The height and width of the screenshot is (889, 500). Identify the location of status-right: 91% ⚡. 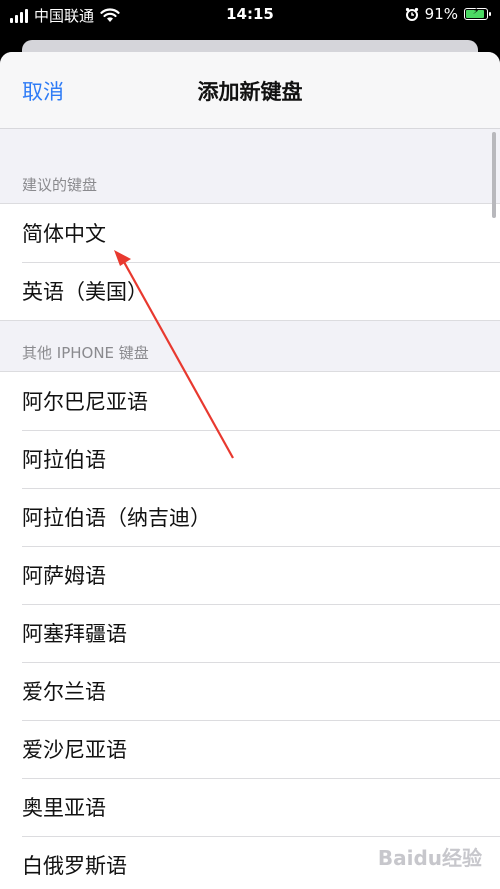
(448, 14).